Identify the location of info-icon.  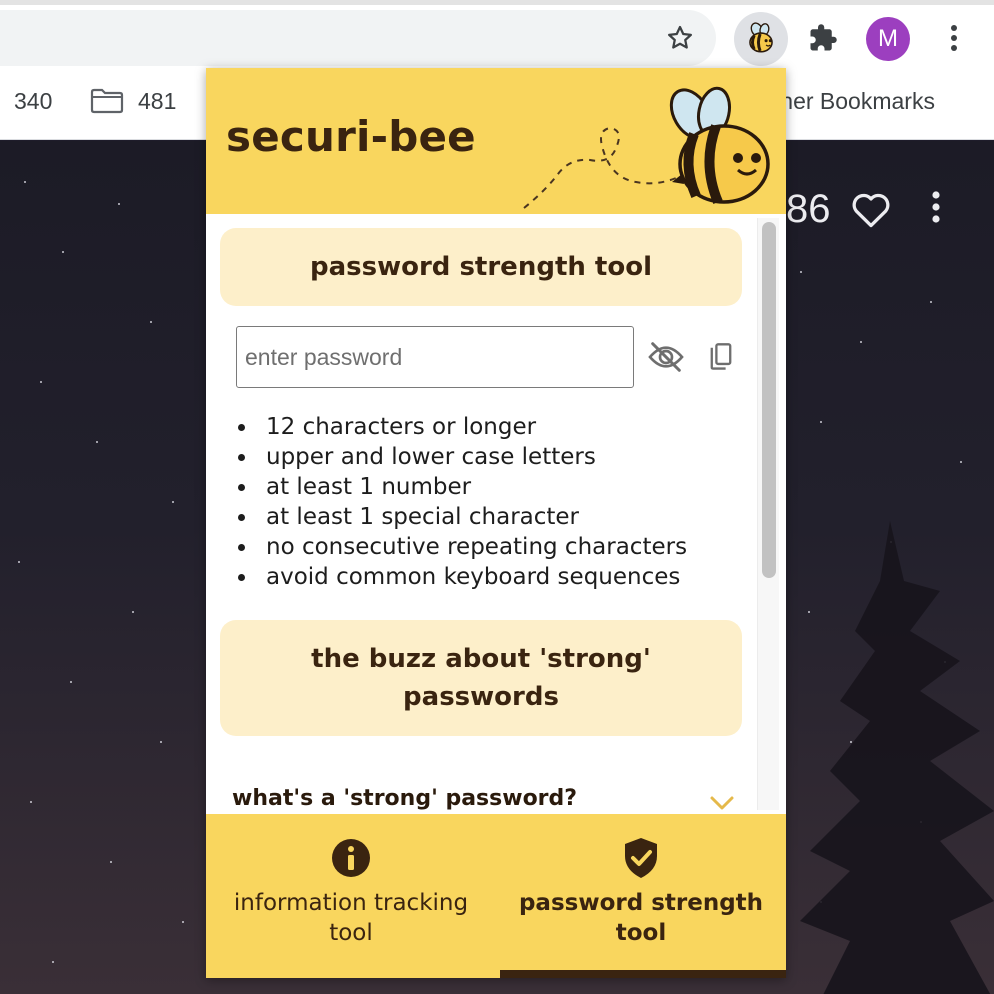
(351, 858).